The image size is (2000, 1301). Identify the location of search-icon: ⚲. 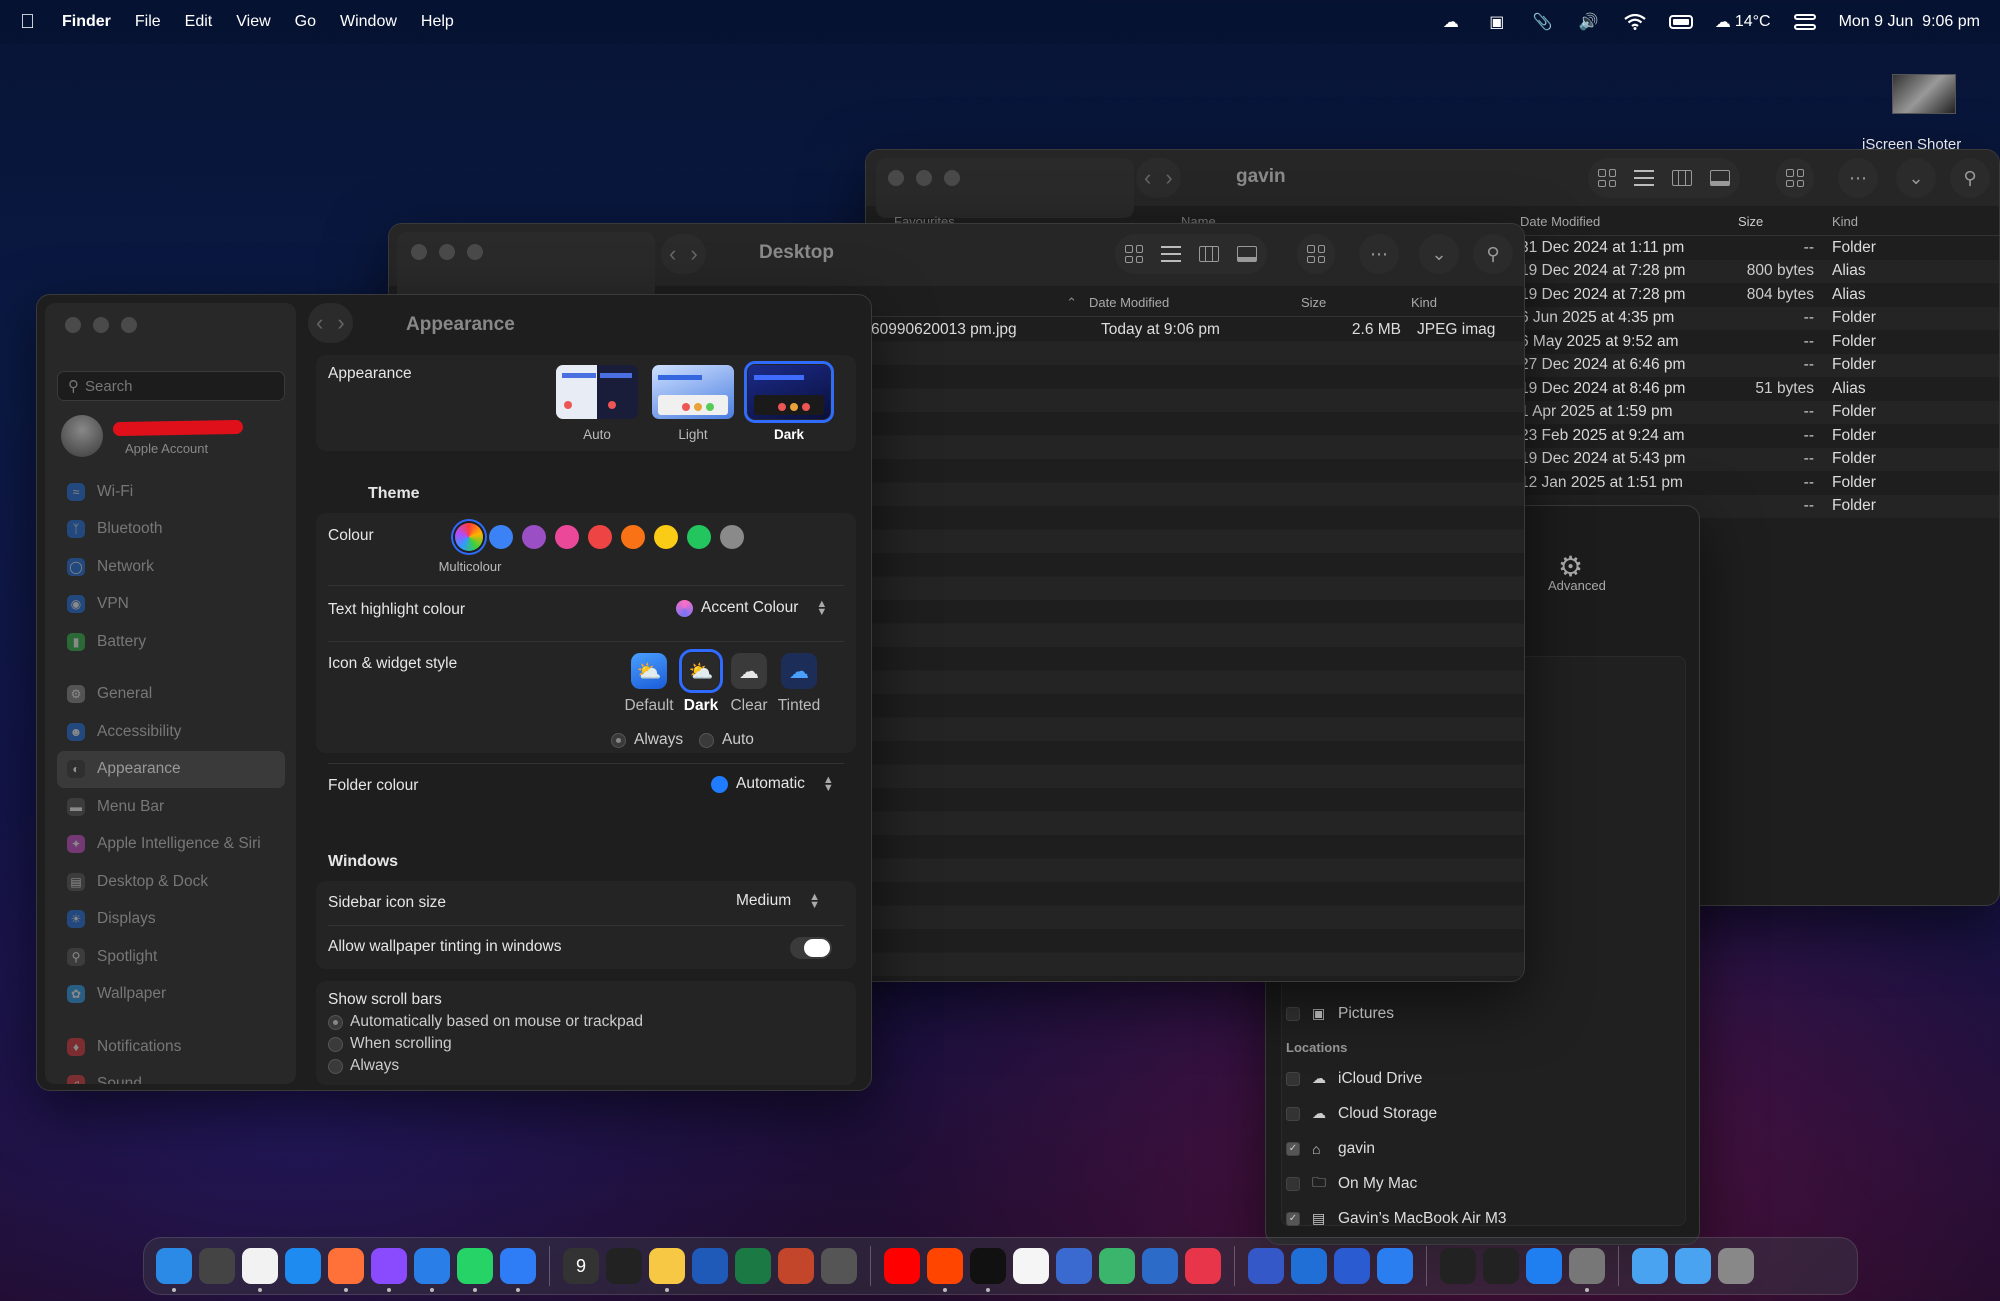
(1493, 254).